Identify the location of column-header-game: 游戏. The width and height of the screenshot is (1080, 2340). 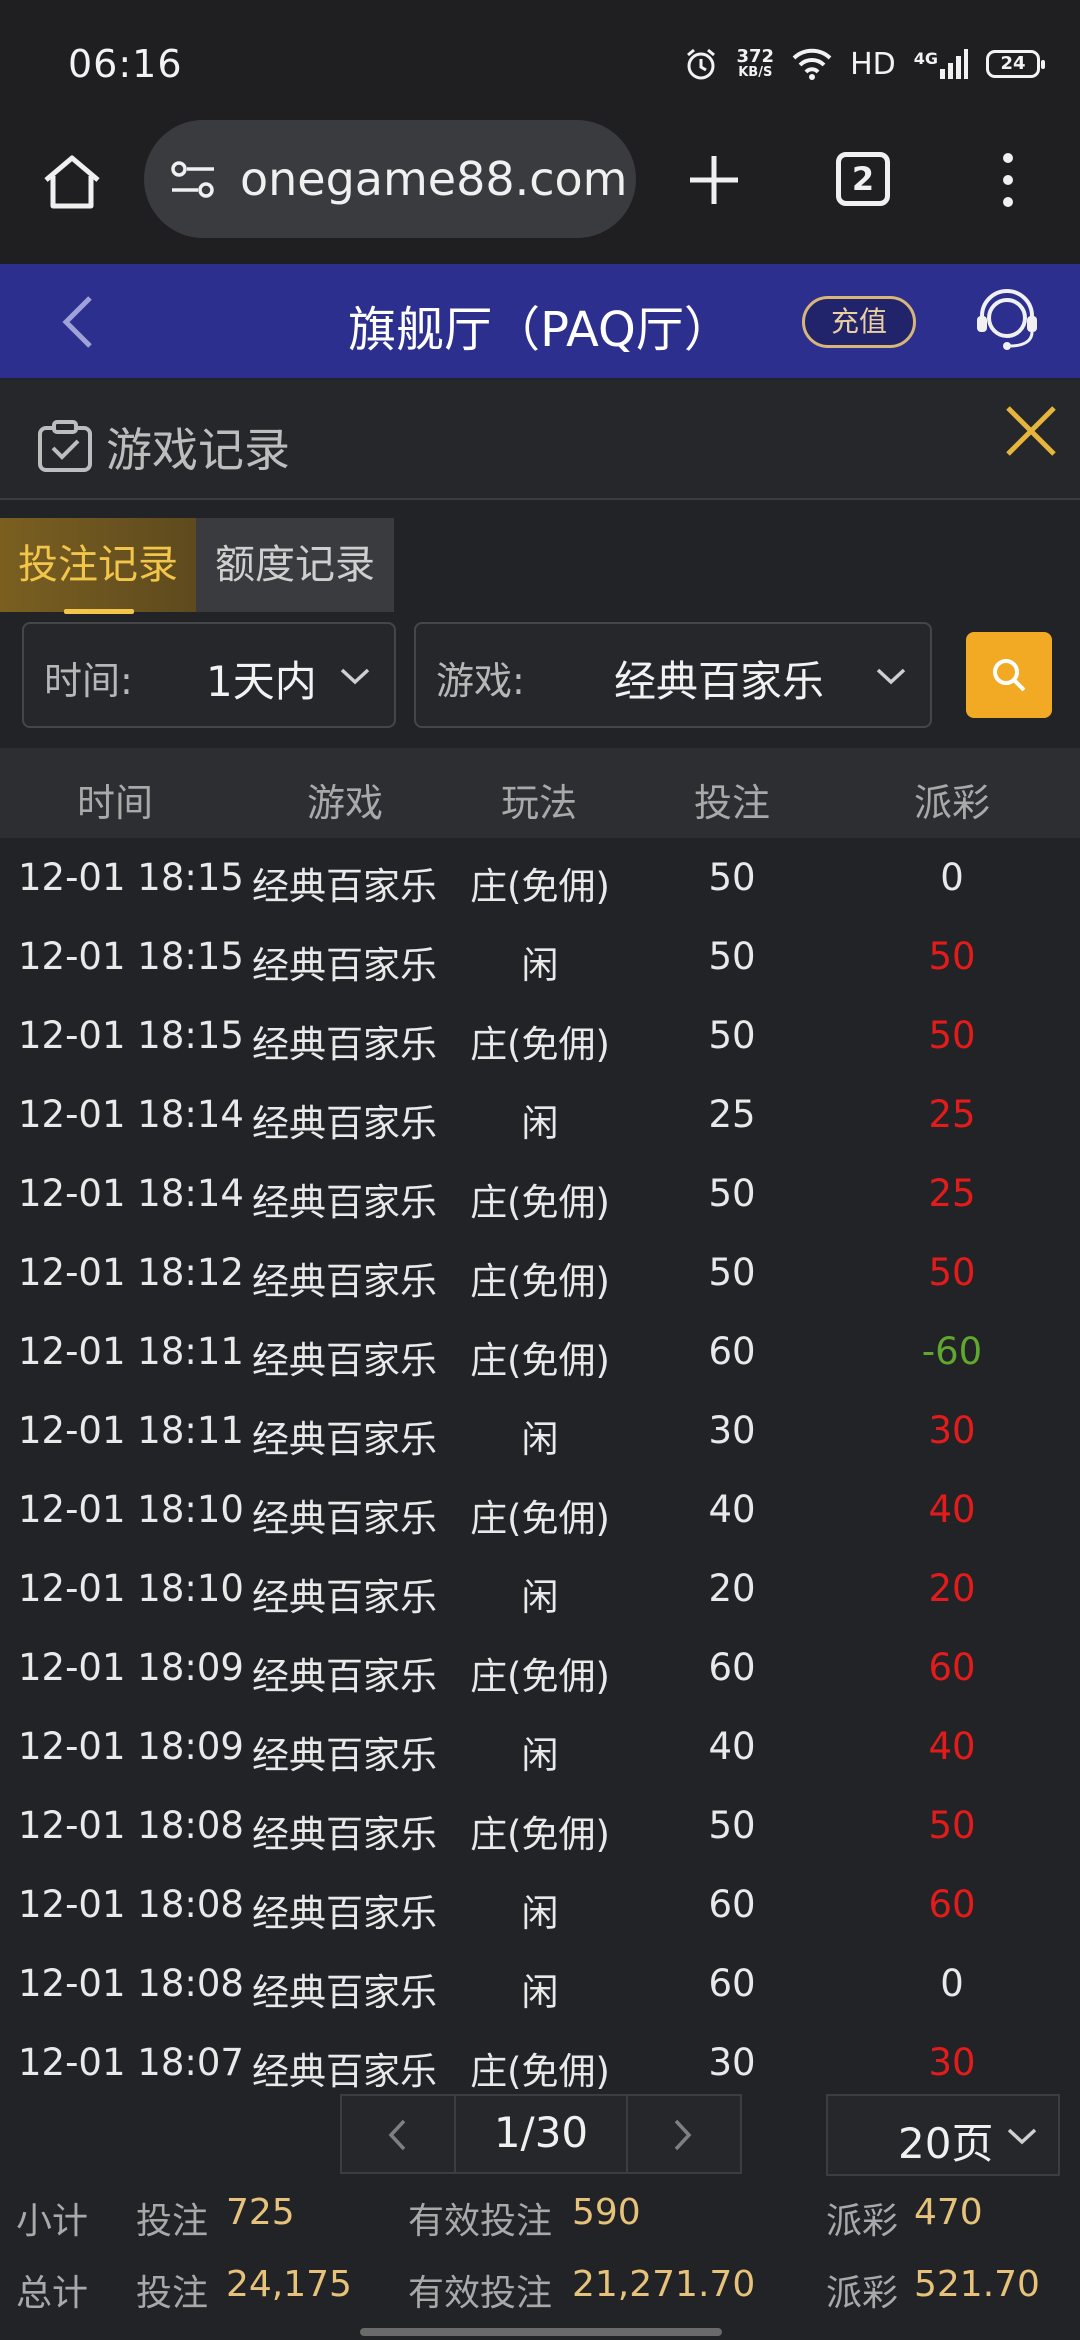
(344, 803).